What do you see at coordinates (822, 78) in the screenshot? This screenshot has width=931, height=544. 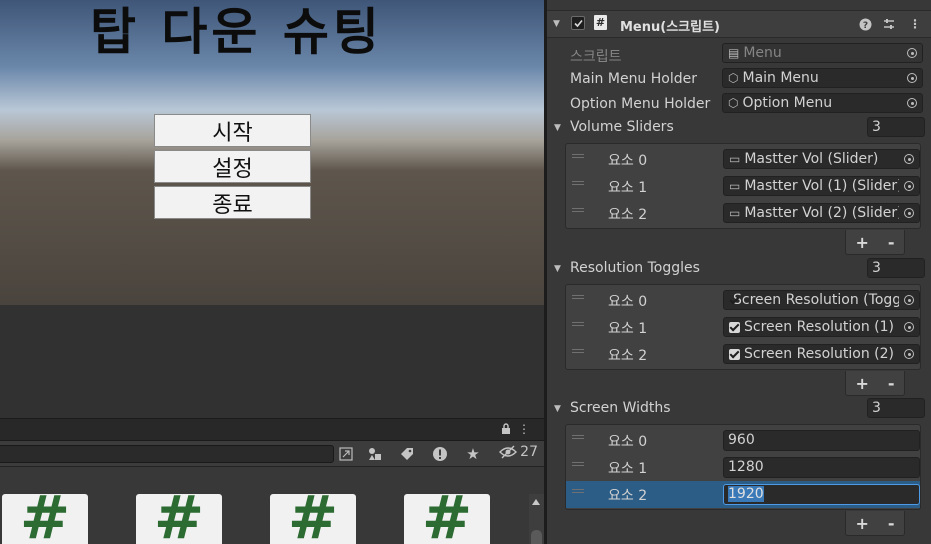 I see `main-menu-holder-field: ⬡ Main Menu` at bounding box center [822, 78].